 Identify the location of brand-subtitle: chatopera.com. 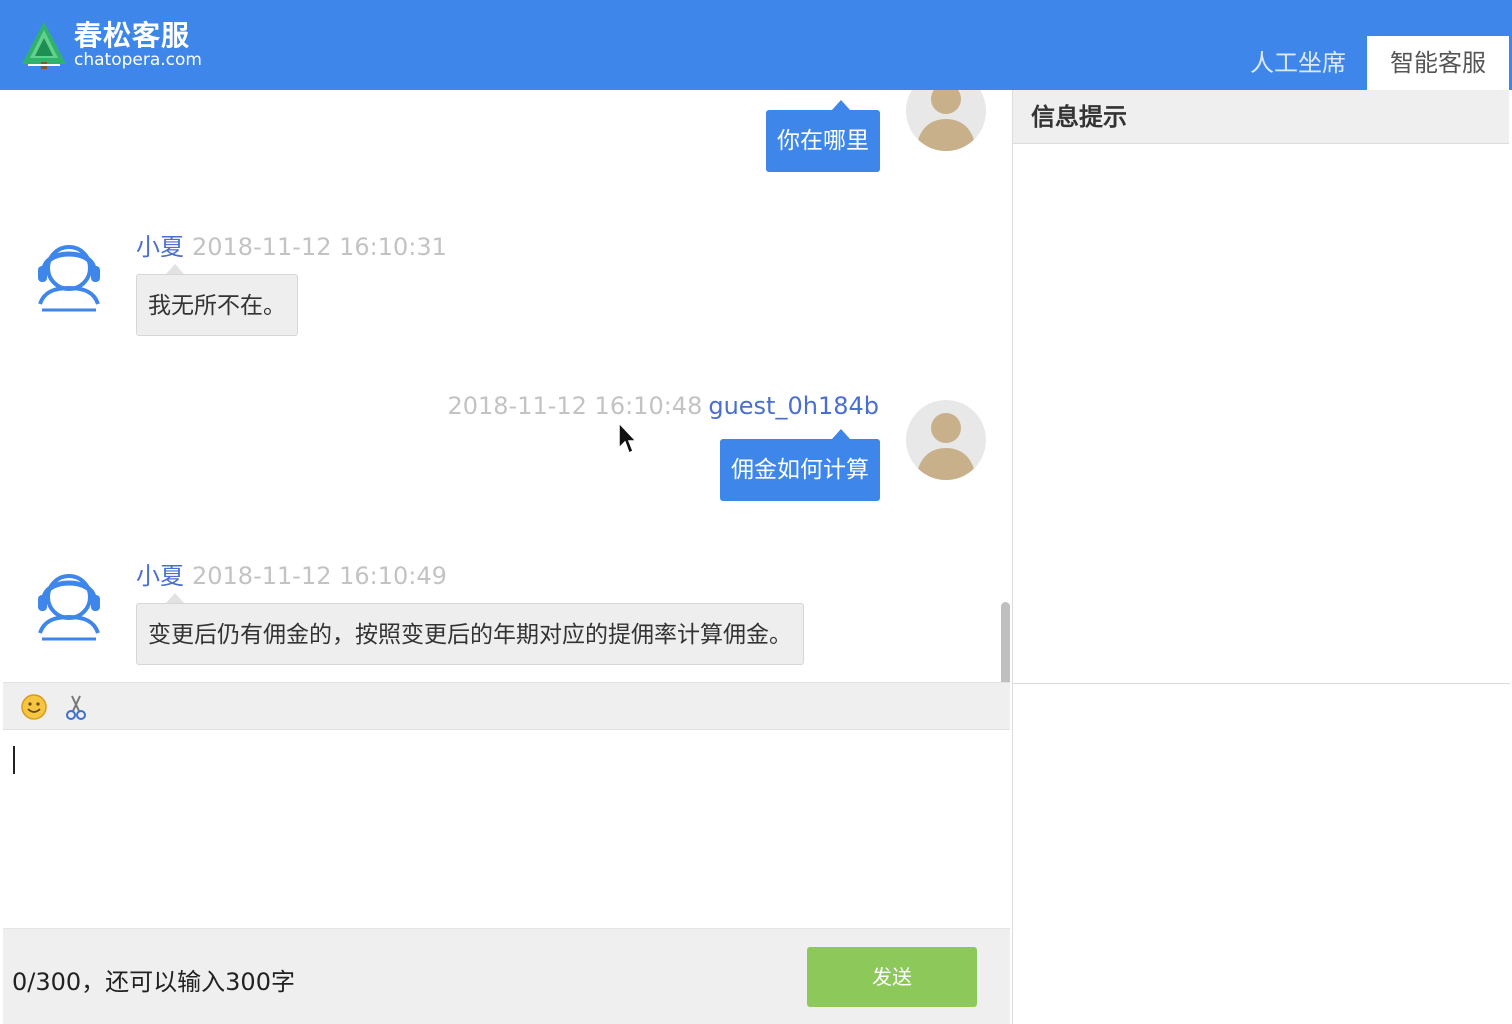
(138, 59).